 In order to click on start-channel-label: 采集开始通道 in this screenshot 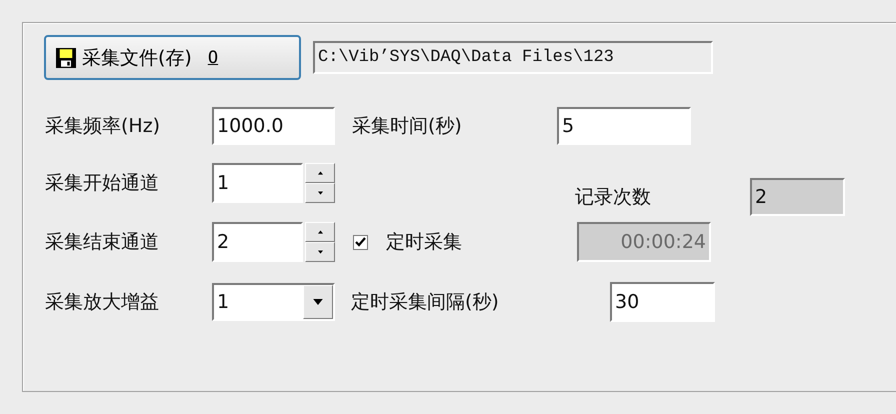, I will do `click(102, 183)`.